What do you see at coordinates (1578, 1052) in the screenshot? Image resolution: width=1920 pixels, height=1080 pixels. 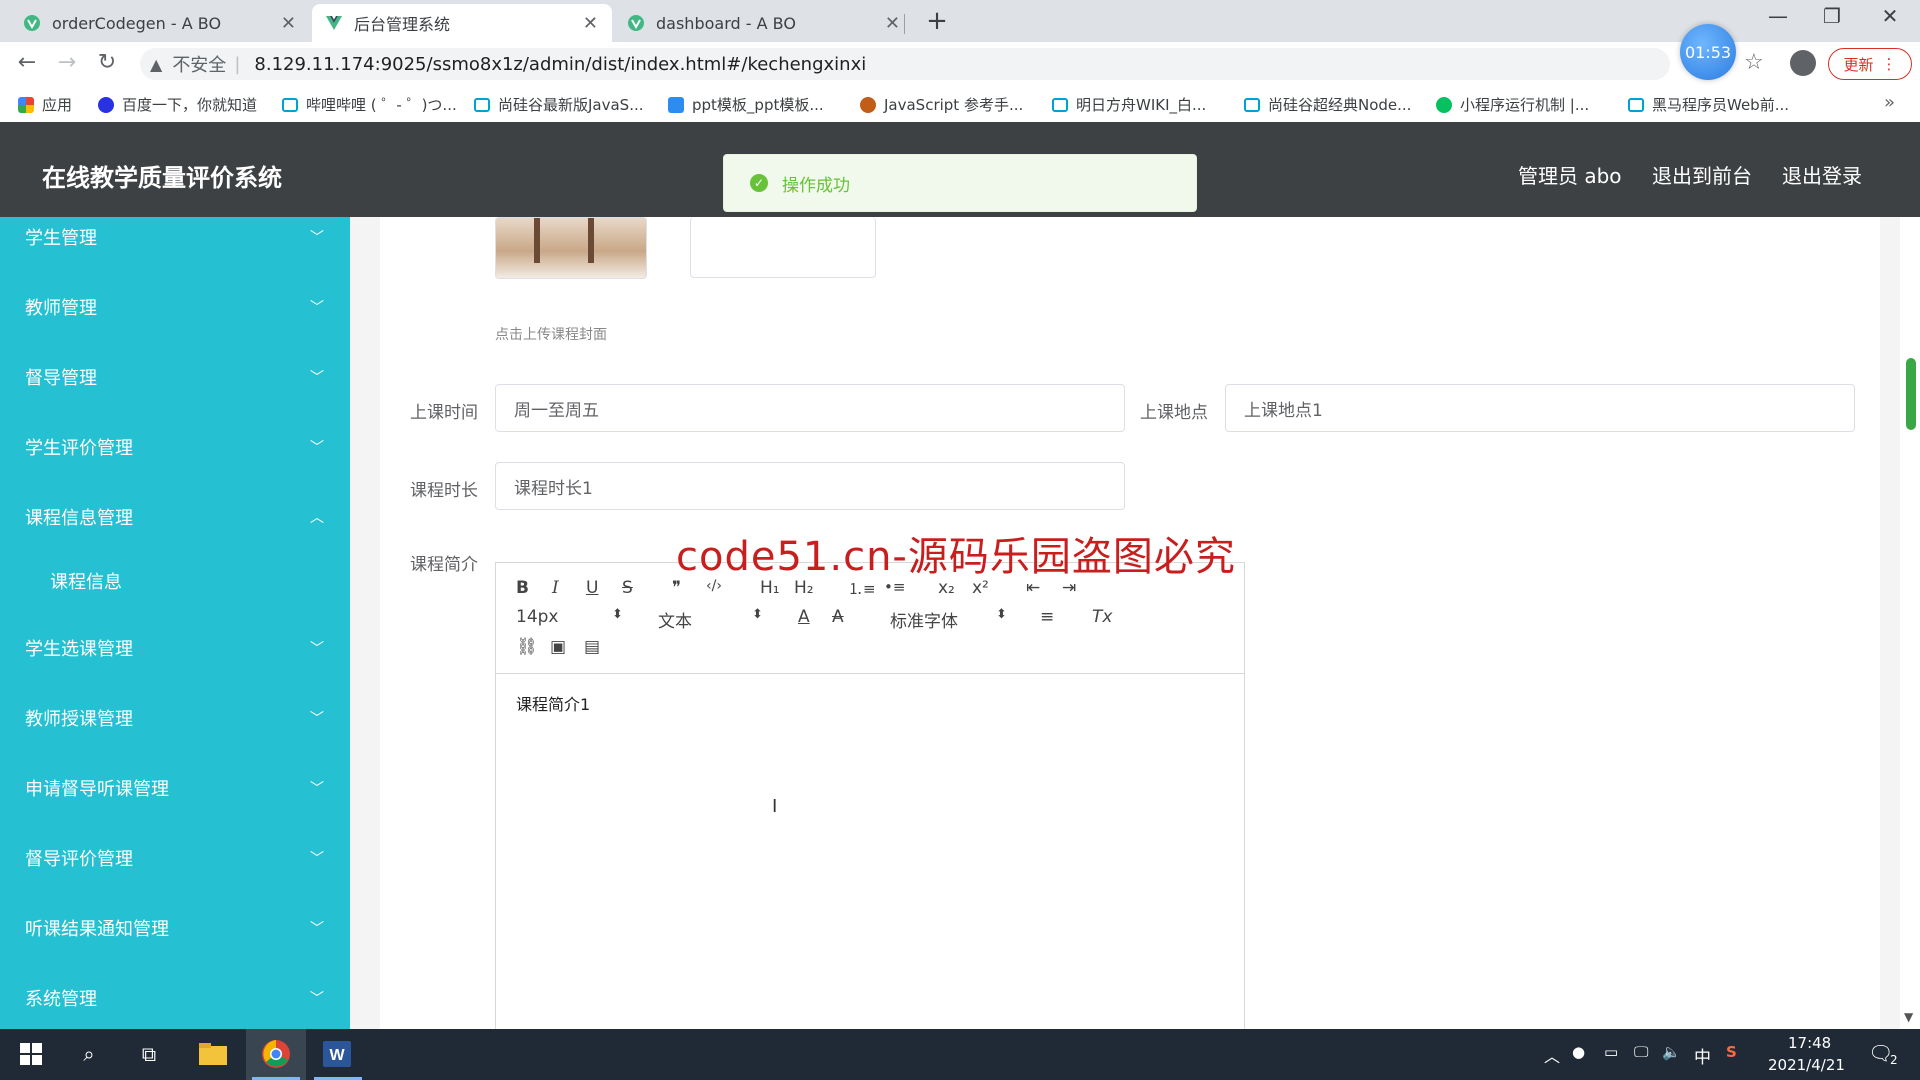 I see `tray-app-icon: ●` at bounding box center [1578, 1052].